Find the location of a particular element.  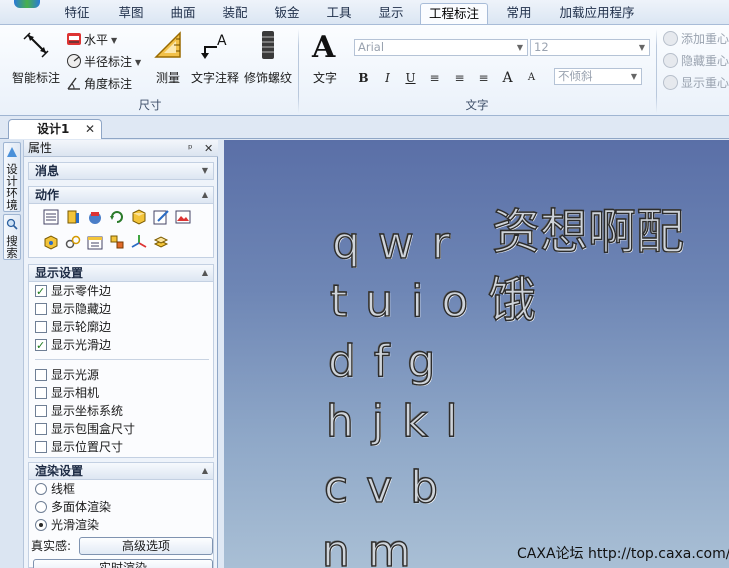

image-icon is located at coordinates (183, 217).